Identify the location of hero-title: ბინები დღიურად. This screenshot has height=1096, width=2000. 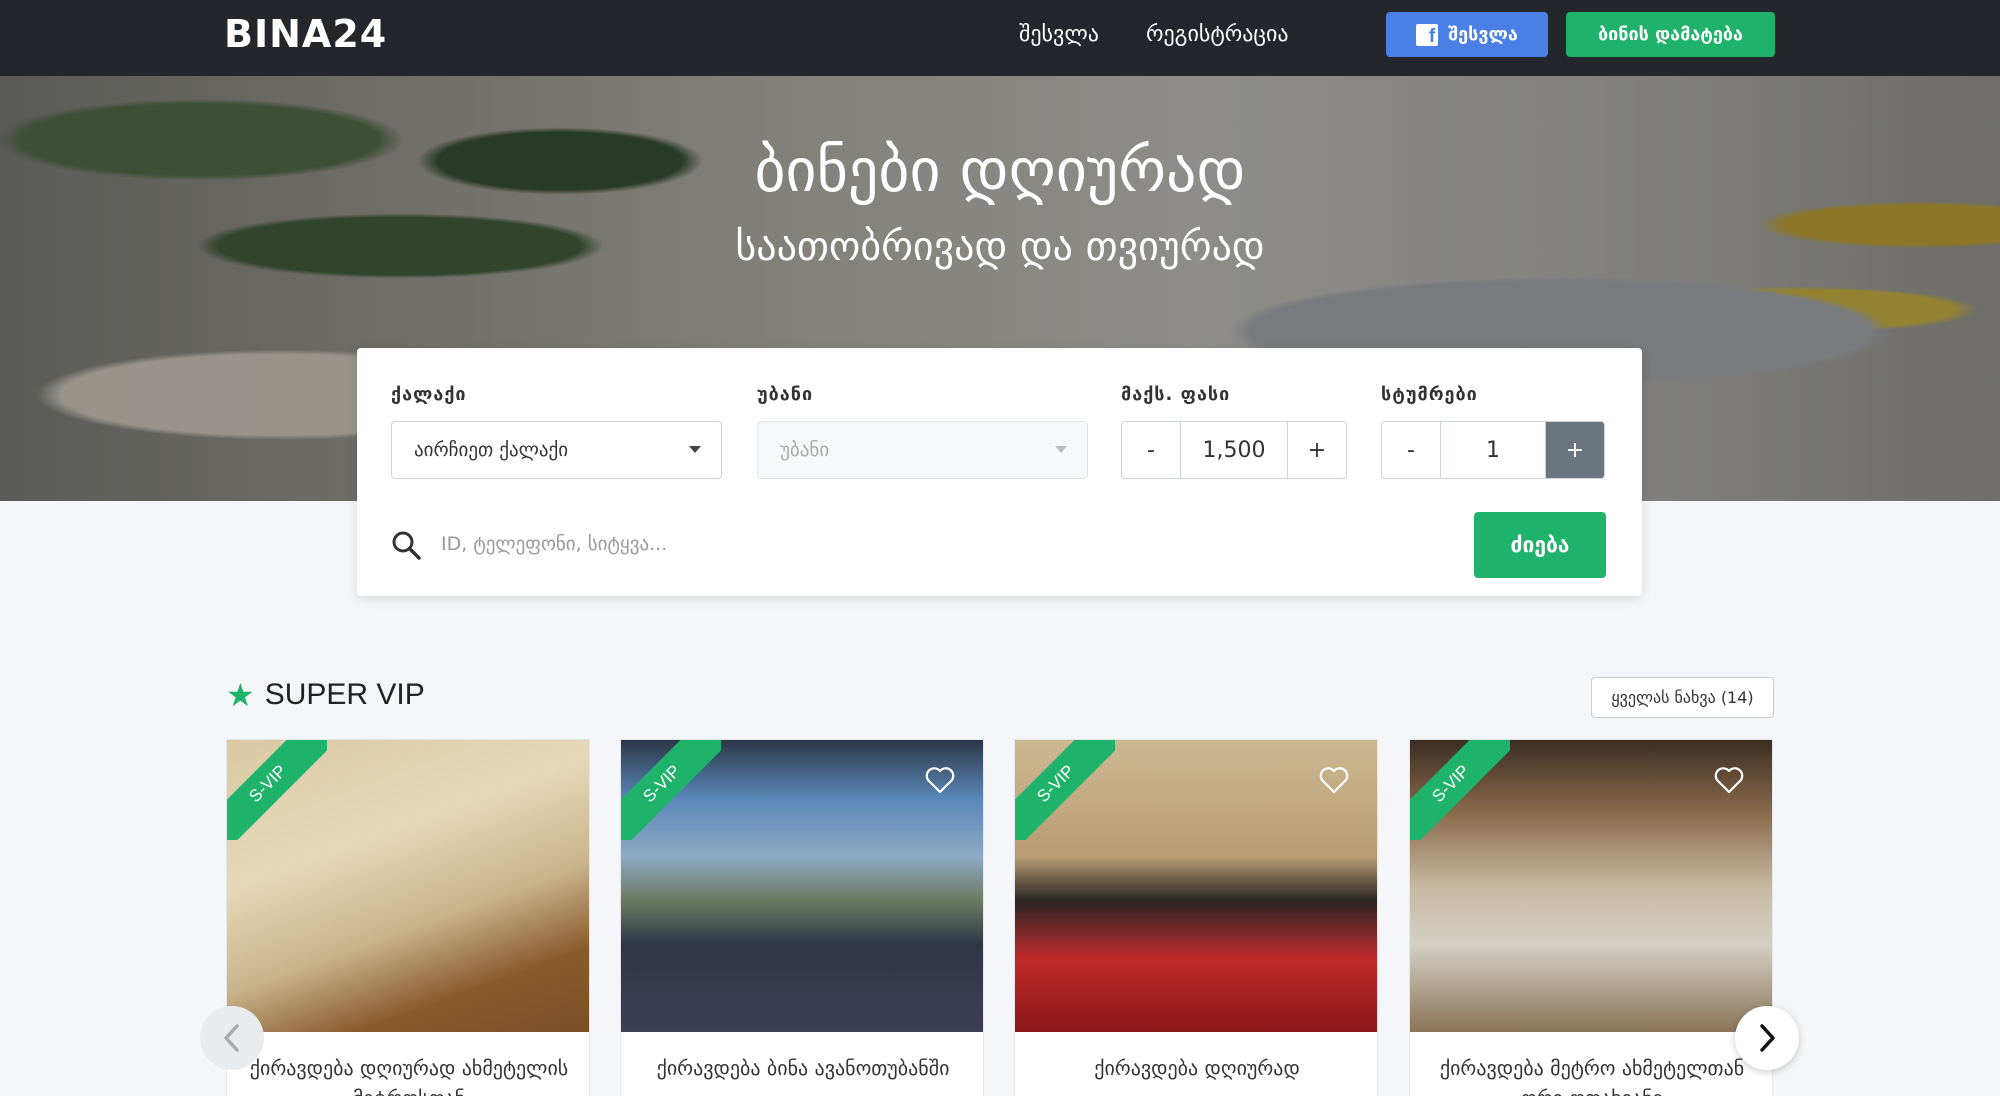
(1000, 171).